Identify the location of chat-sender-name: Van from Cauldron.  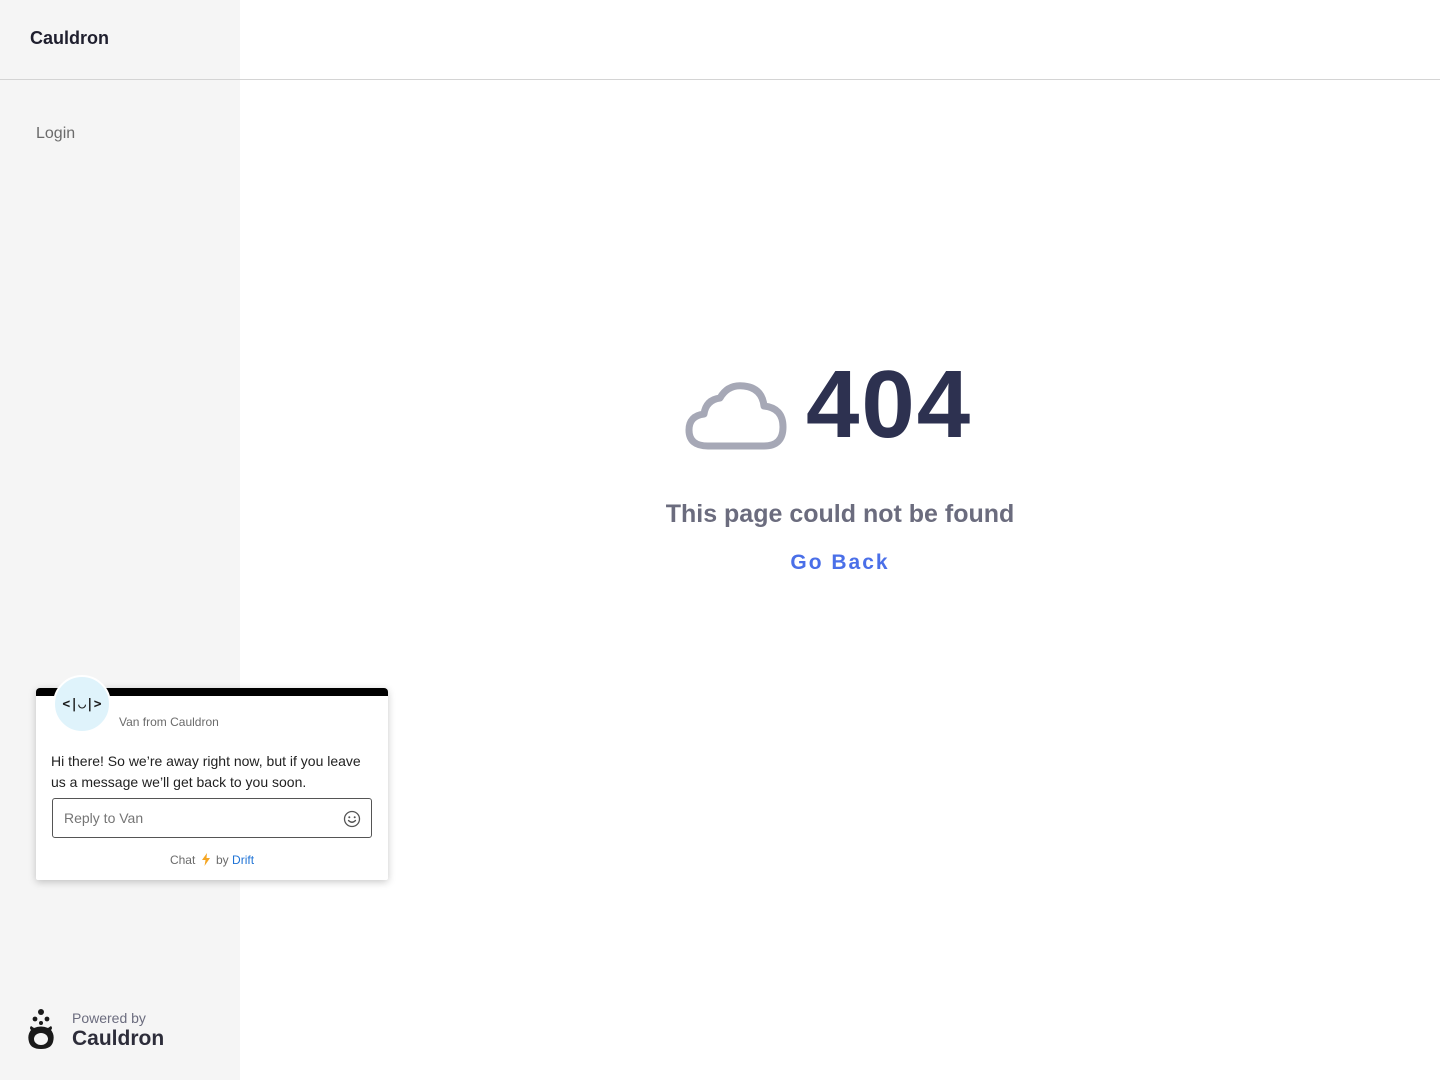
(169, 722).